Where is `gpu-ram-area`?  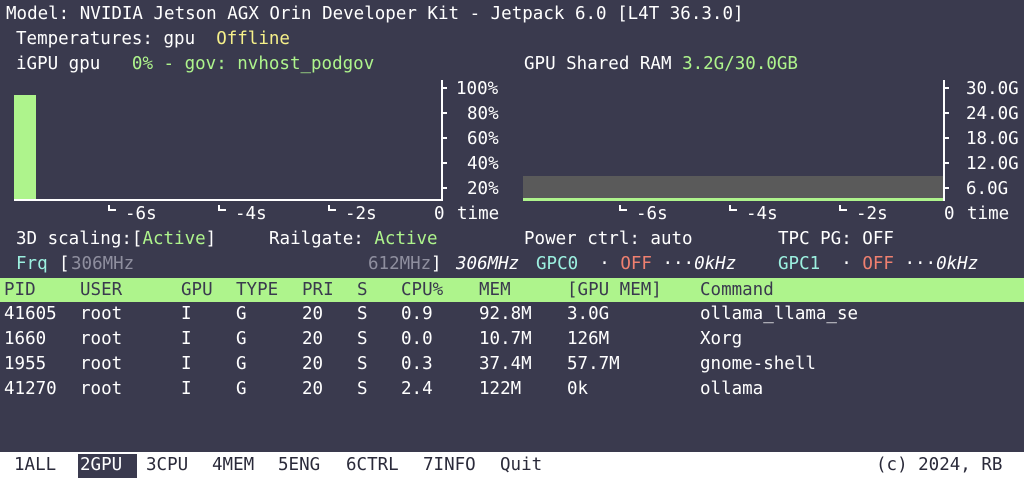 gpu-ram-area is located at coordinates (733, 187).